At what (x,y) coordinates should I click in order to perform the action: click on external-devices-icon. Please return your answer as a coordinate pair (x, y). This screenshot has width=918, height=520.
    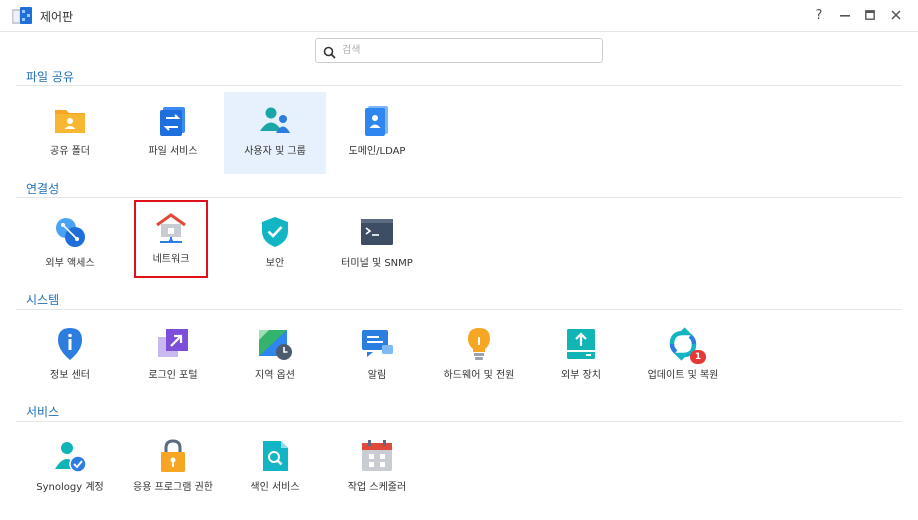
    Looking at the image, I should click on (581, 344).